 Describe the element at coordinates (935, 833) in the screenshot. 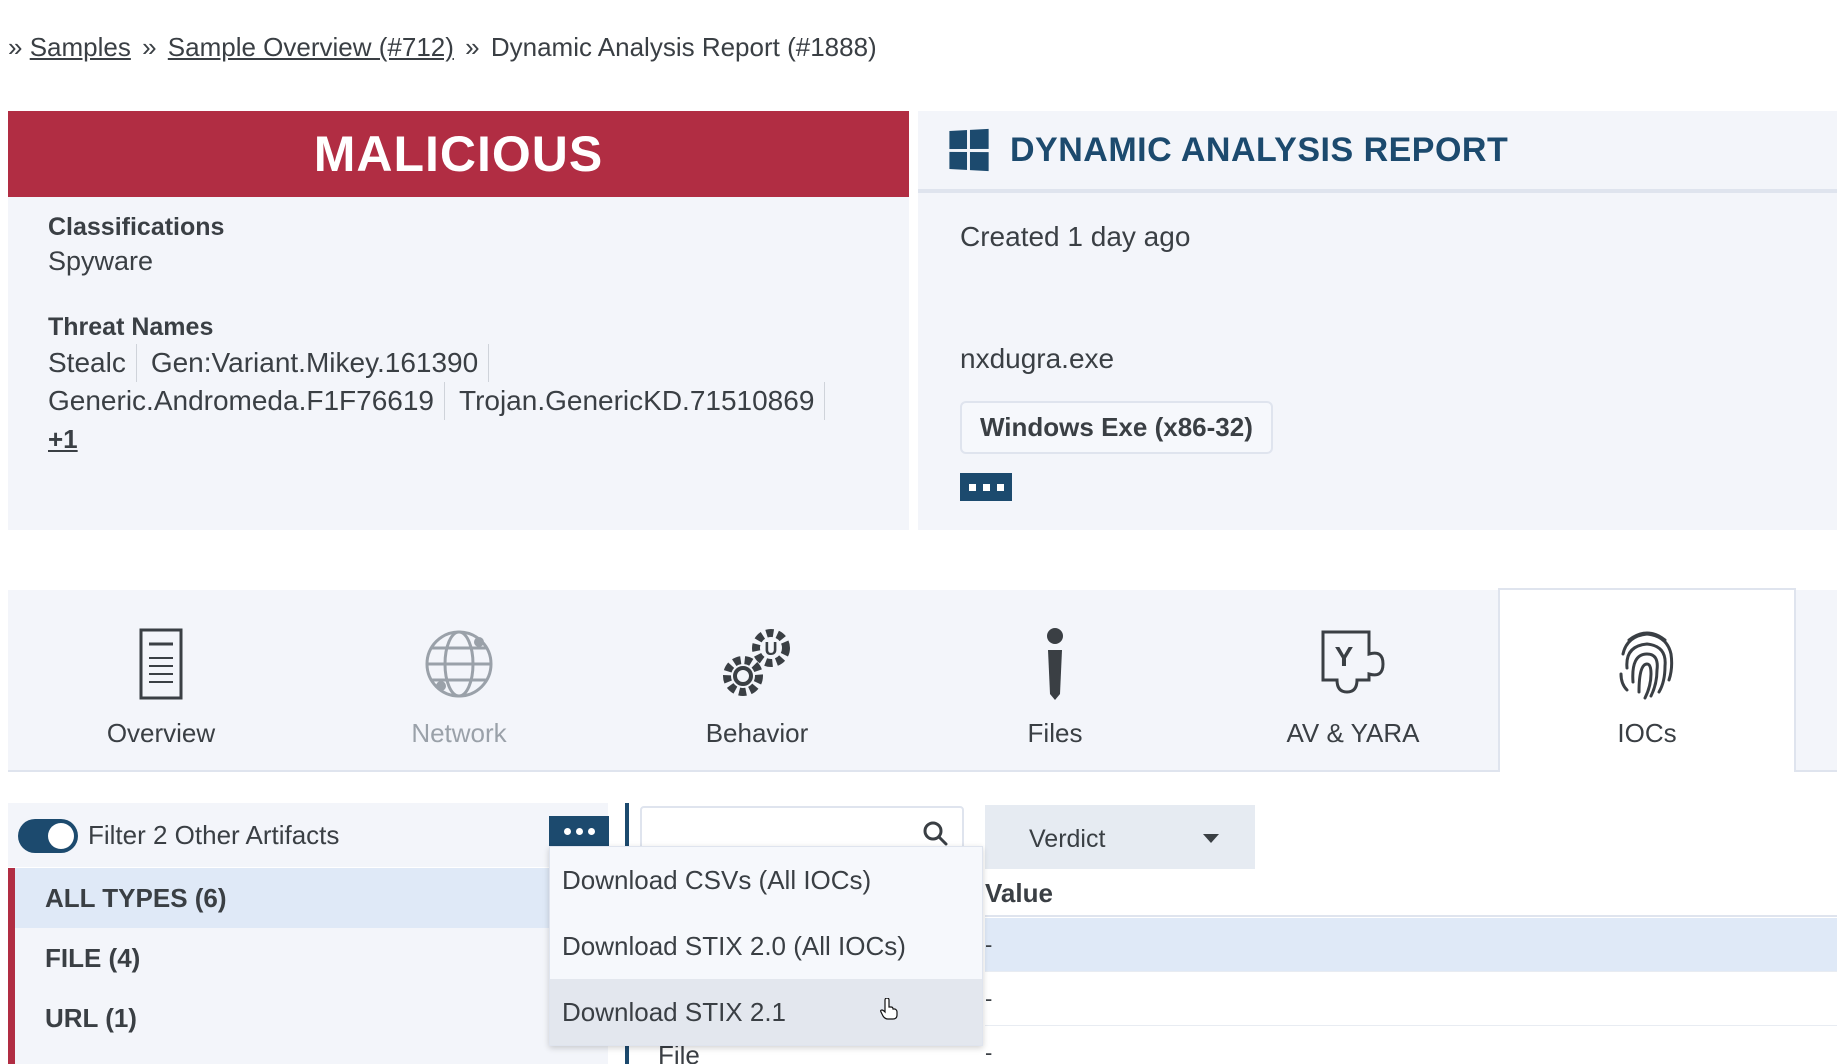

I see `search-icon` at that location.